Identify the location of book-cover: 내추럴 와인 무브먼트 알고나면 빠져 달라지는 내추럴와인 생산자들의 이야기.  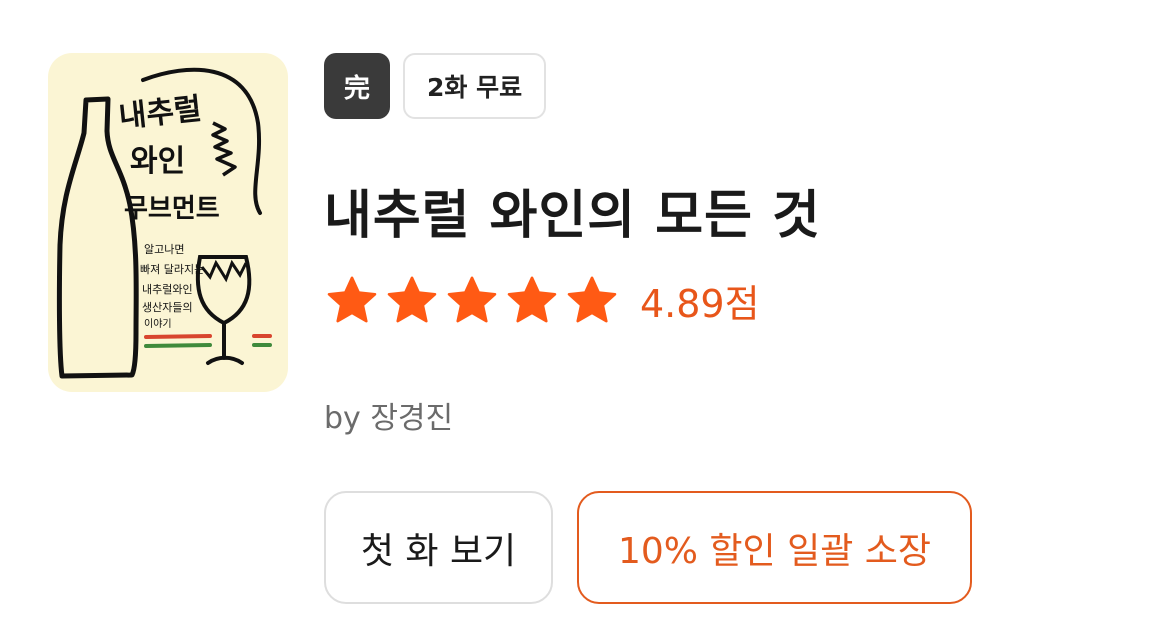
(168, 222).